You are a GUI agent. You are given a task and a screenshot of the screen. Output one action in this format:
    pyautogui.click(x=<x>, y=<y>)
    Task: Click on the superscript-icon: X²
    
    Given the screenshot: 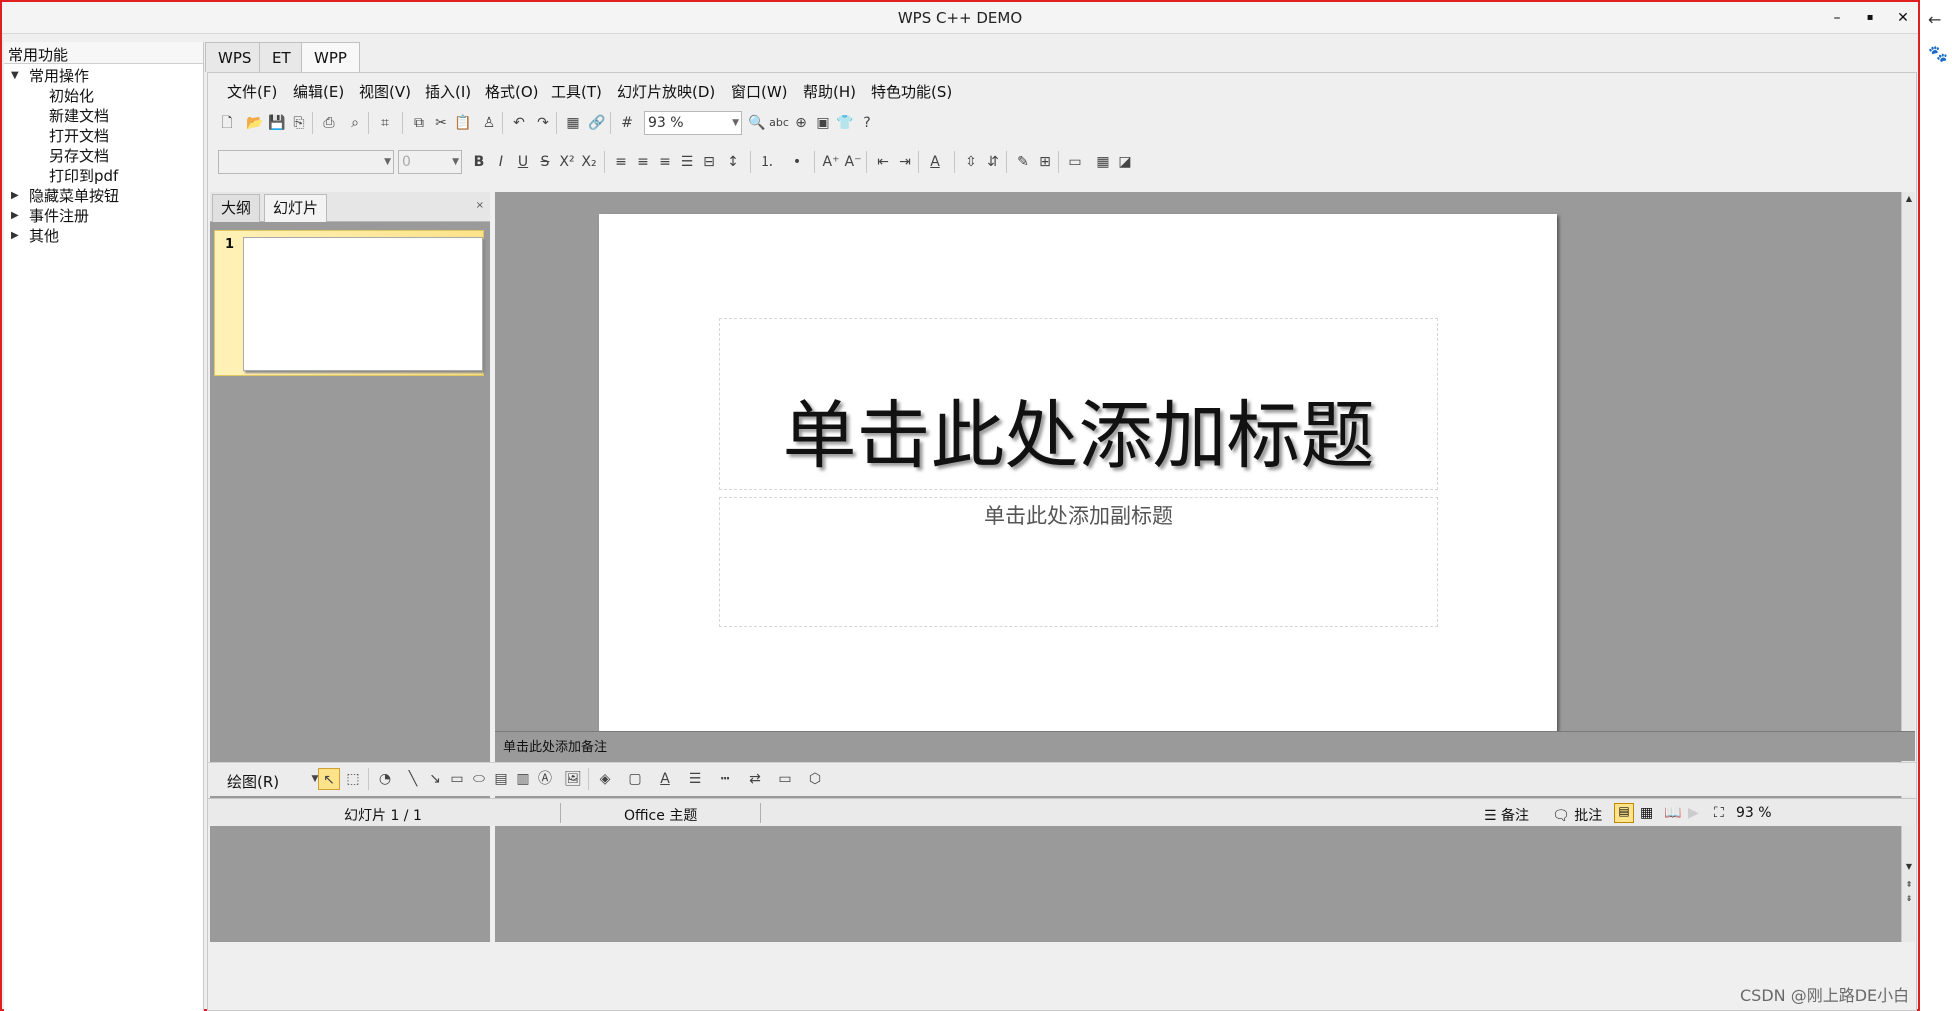 What is the action you would take?
    pyautogui.click(x=567, y=162)
    